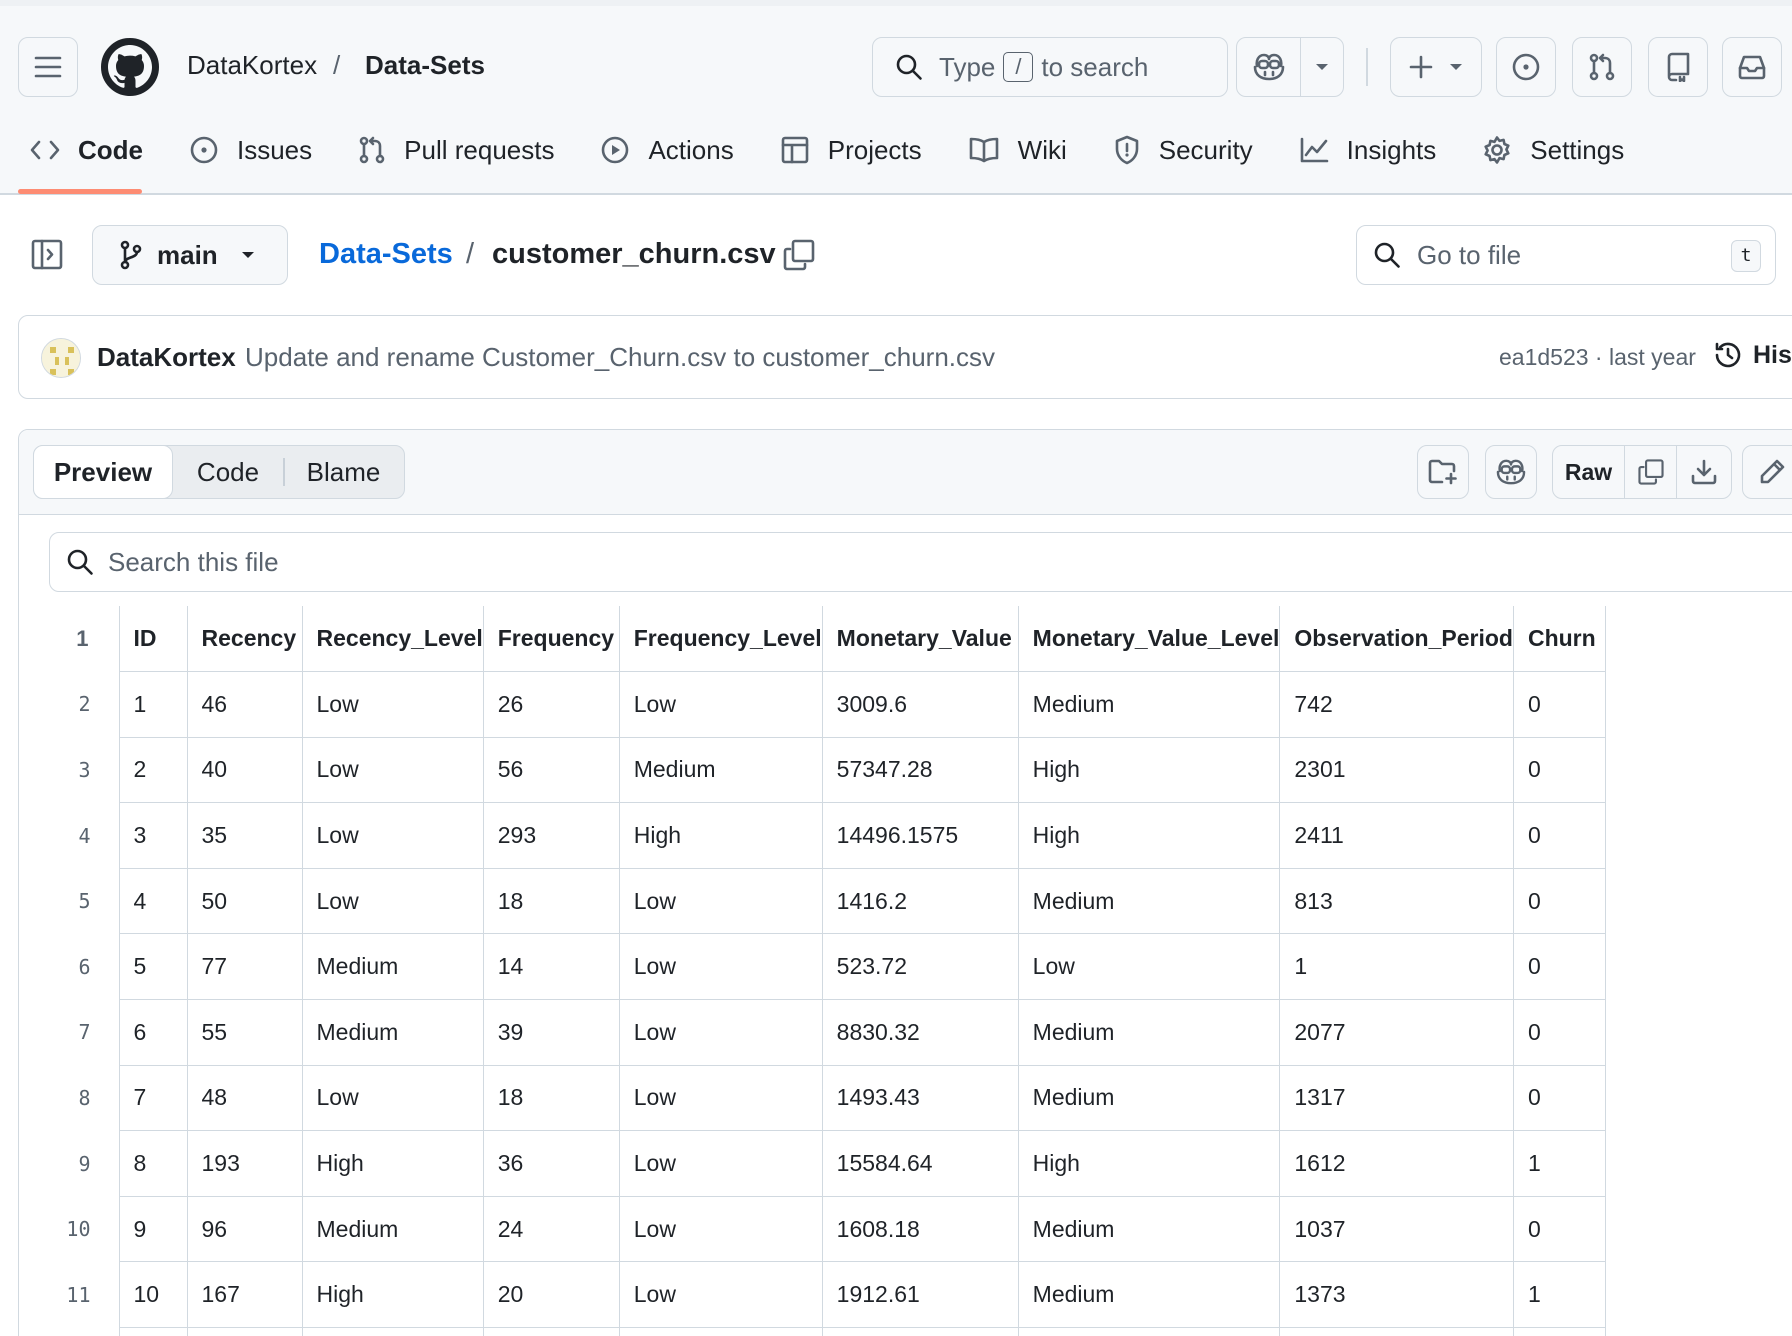 The height and width of the screenshot is (1336, 1792). What do you see at coordinates (152, 1163) in the screenshot?
I see `table-cell: 8` at bounding box center [152, 1163].